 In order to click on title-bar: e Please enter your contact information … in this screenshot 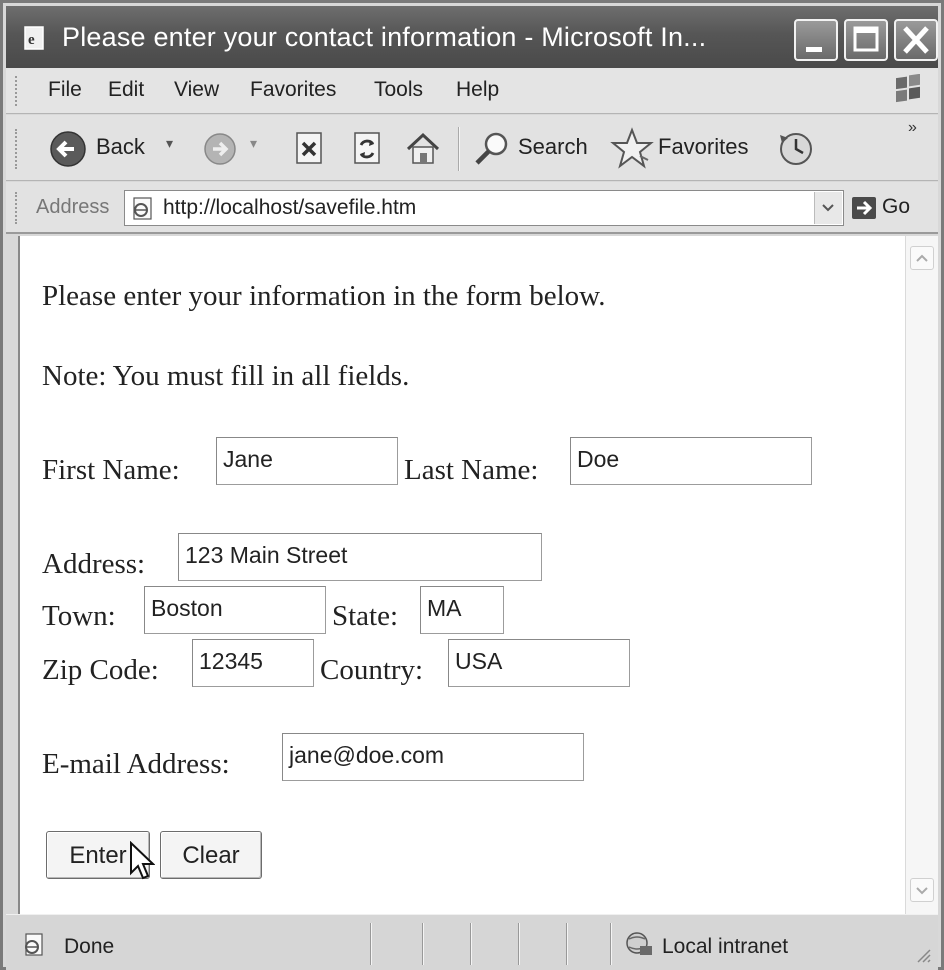, I will do `click(472, 37)`.